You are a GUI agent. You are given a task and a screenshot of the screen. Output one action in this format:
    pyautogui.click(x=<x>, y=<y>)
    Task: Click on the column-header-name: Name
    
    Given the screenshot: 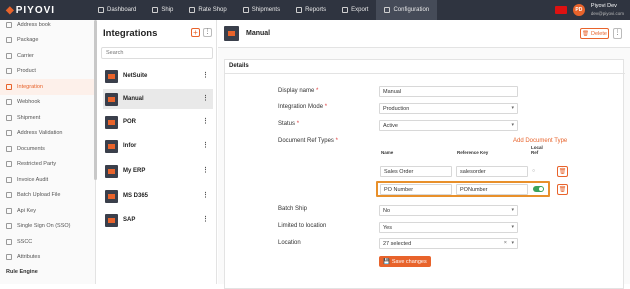 What is the action you would take?
    pyautogui.click(x=387, y=152)
    